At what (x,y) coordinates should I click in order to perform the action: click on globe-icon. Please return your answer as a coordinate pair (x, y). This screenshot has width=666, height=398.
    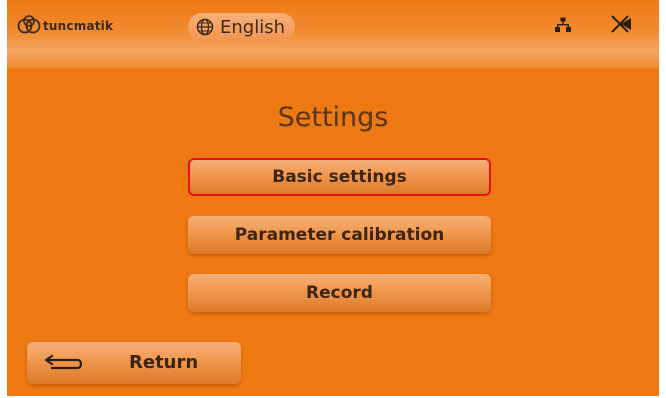
    Looking at the image, I should click on (205, 27).